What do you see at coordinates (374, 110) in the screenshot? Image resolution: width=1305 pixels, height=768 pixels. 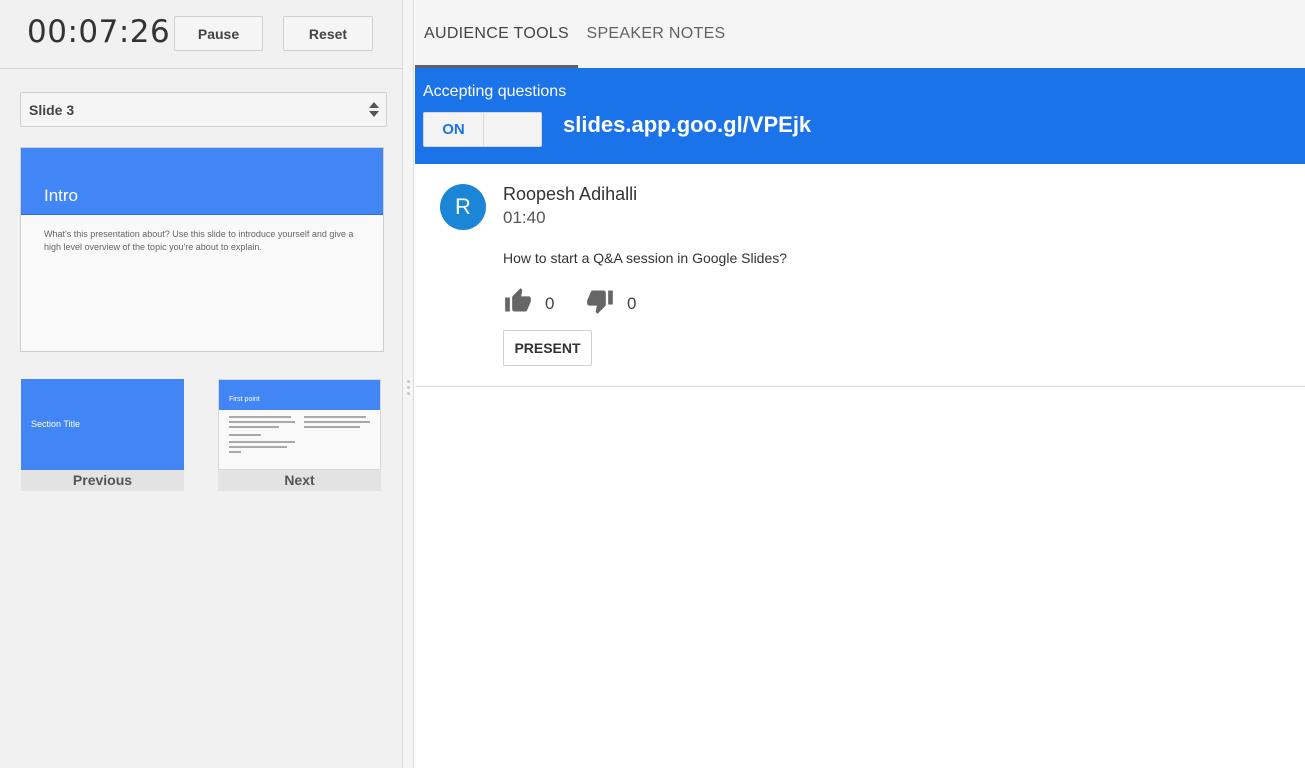 I see `select-arrows-icon` at bounding box center [374, 110].